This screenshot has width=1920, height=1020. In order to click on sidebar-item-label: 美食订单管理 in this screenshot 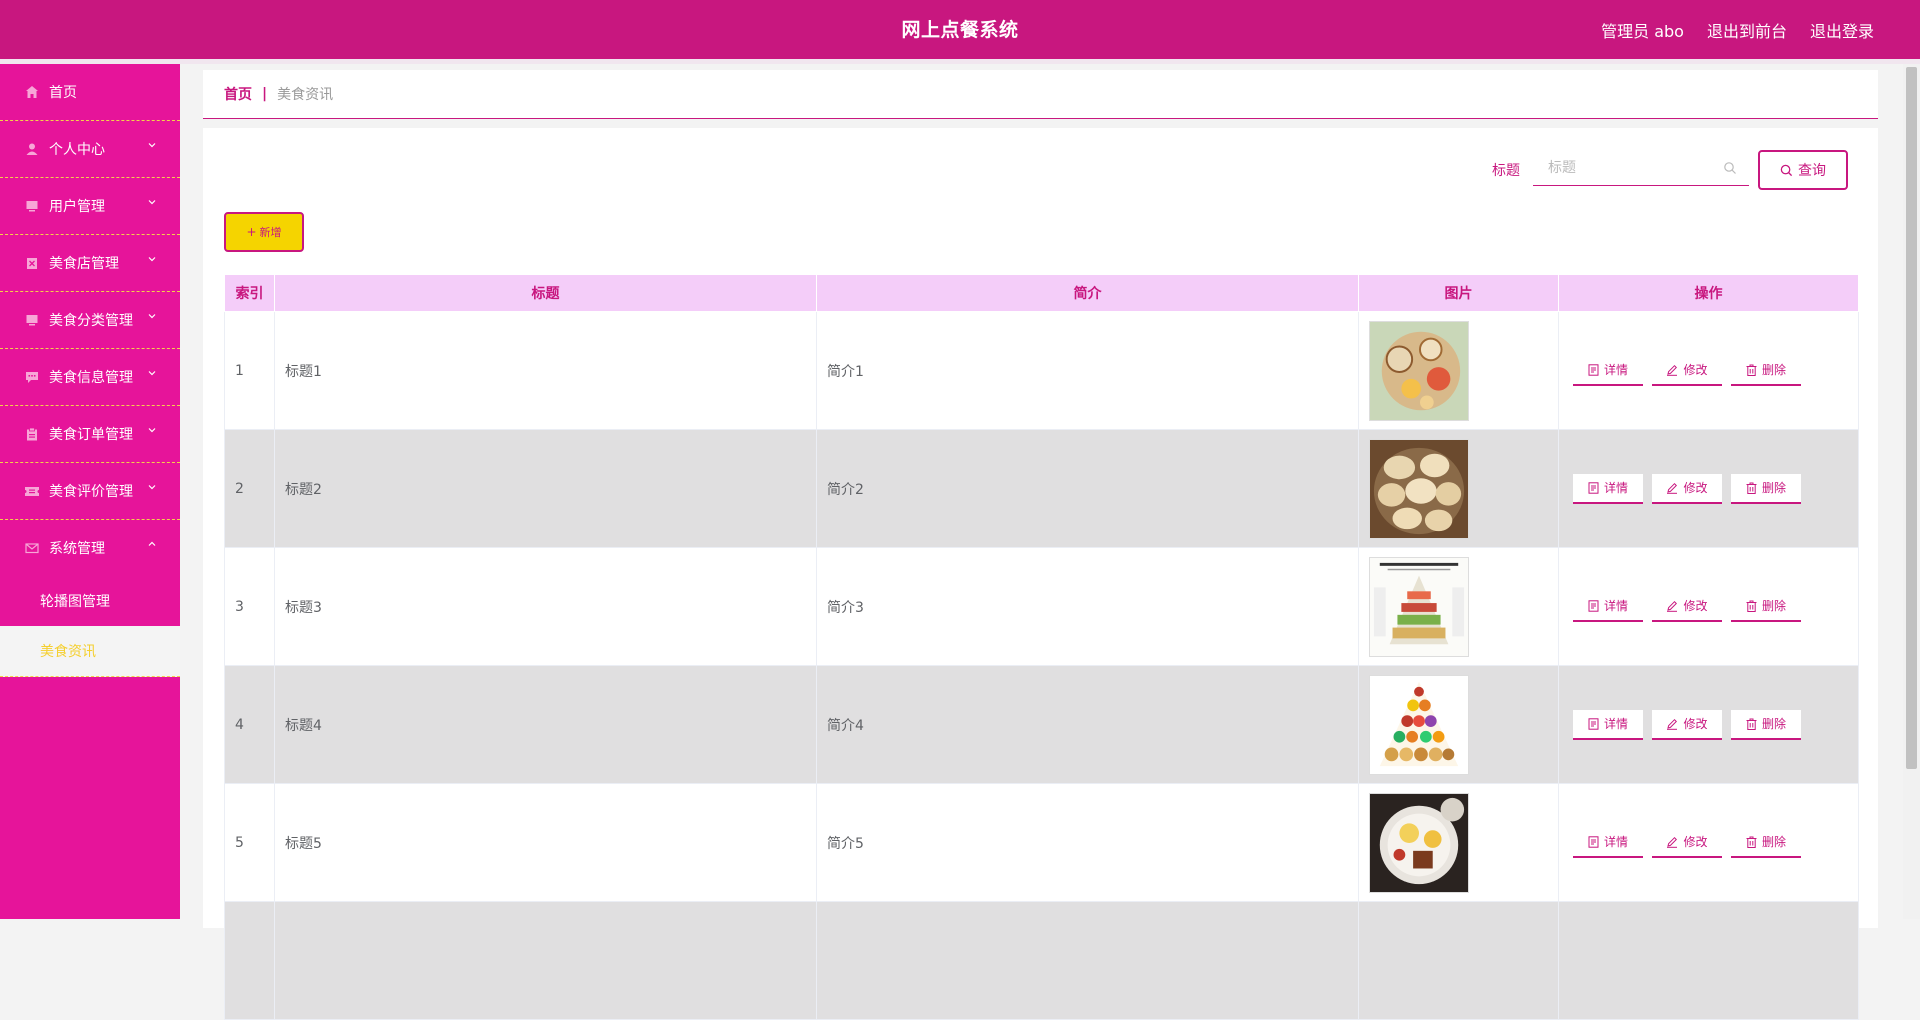, I will do `click(91, 435)`.